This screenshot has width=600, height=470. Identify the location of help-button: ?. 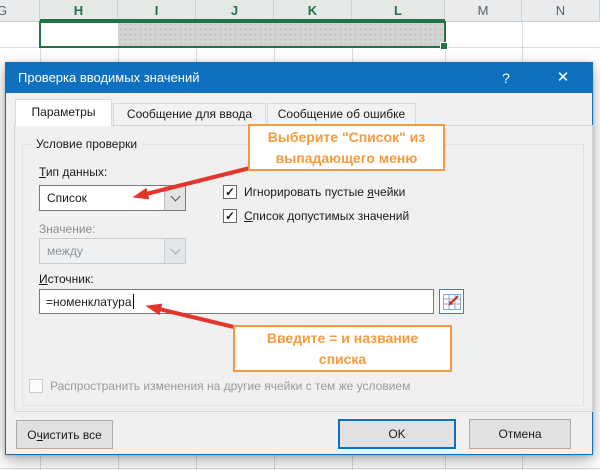
(506, 78).